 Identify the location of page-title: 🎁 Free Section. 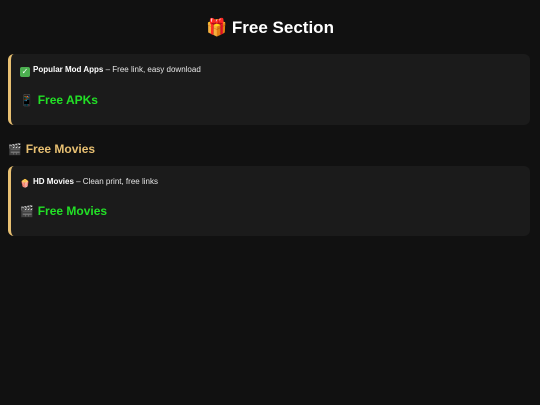
(270, 28).